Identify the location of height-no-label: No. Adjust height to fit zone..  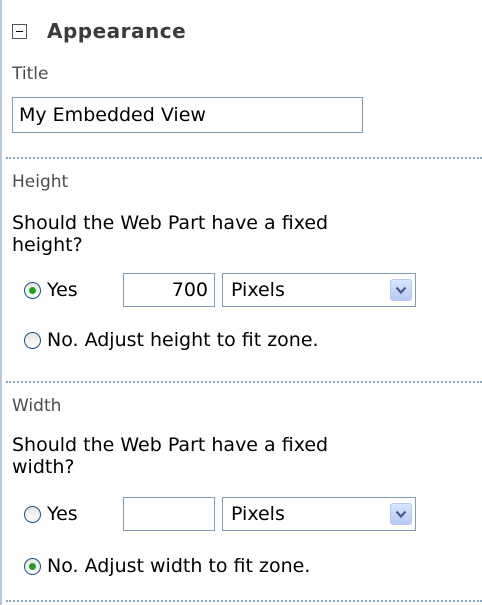
(183, 340).